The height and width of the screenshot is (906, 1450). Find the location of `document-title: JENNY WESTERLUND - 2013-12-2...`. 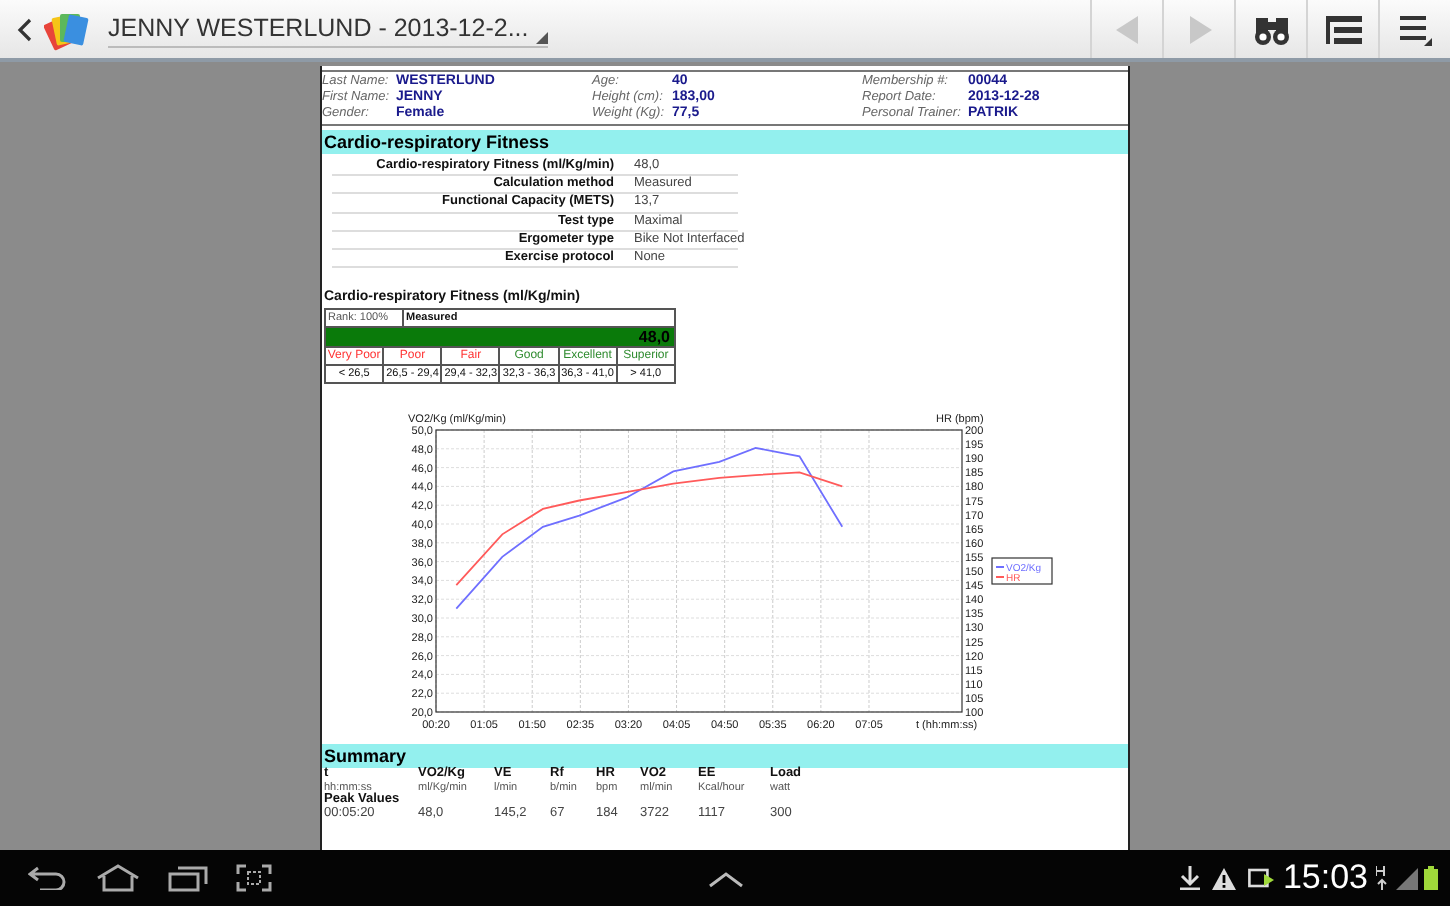

document-title: JENNY WESTERLUND - 2013-12-2... is located at coordinates (328, 29).